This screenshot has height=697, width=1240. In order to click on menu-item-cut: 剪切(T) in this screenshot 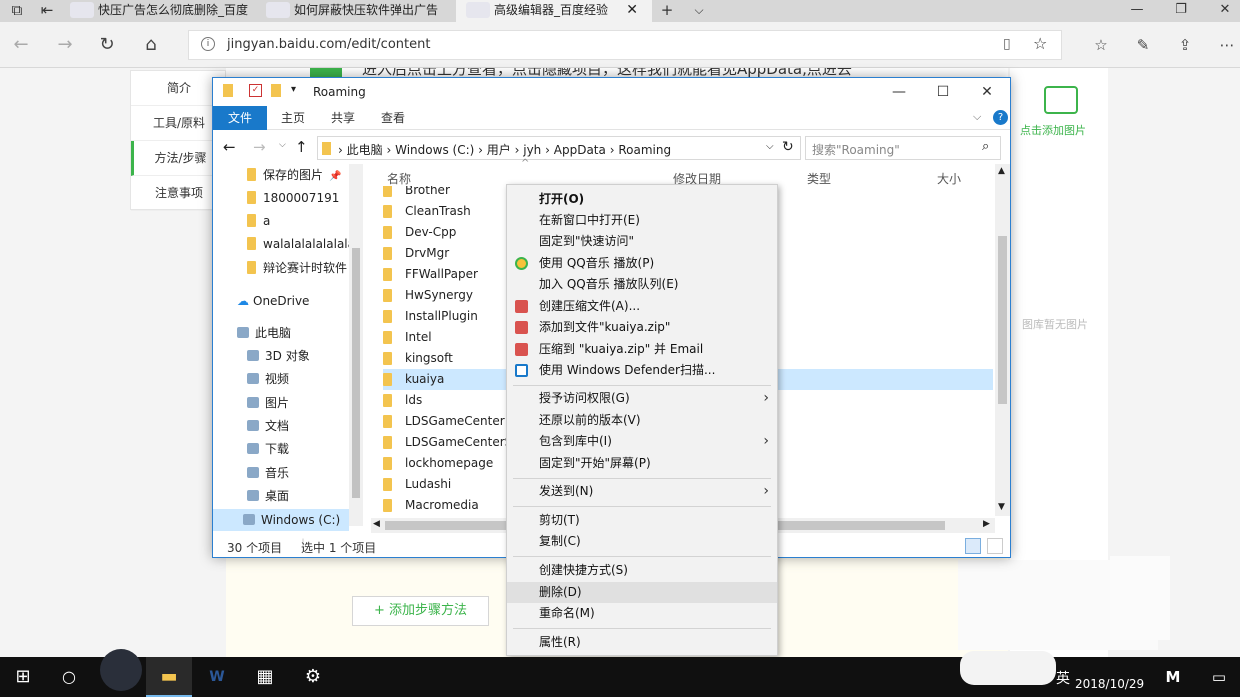, I will do `click(642, 520)`.